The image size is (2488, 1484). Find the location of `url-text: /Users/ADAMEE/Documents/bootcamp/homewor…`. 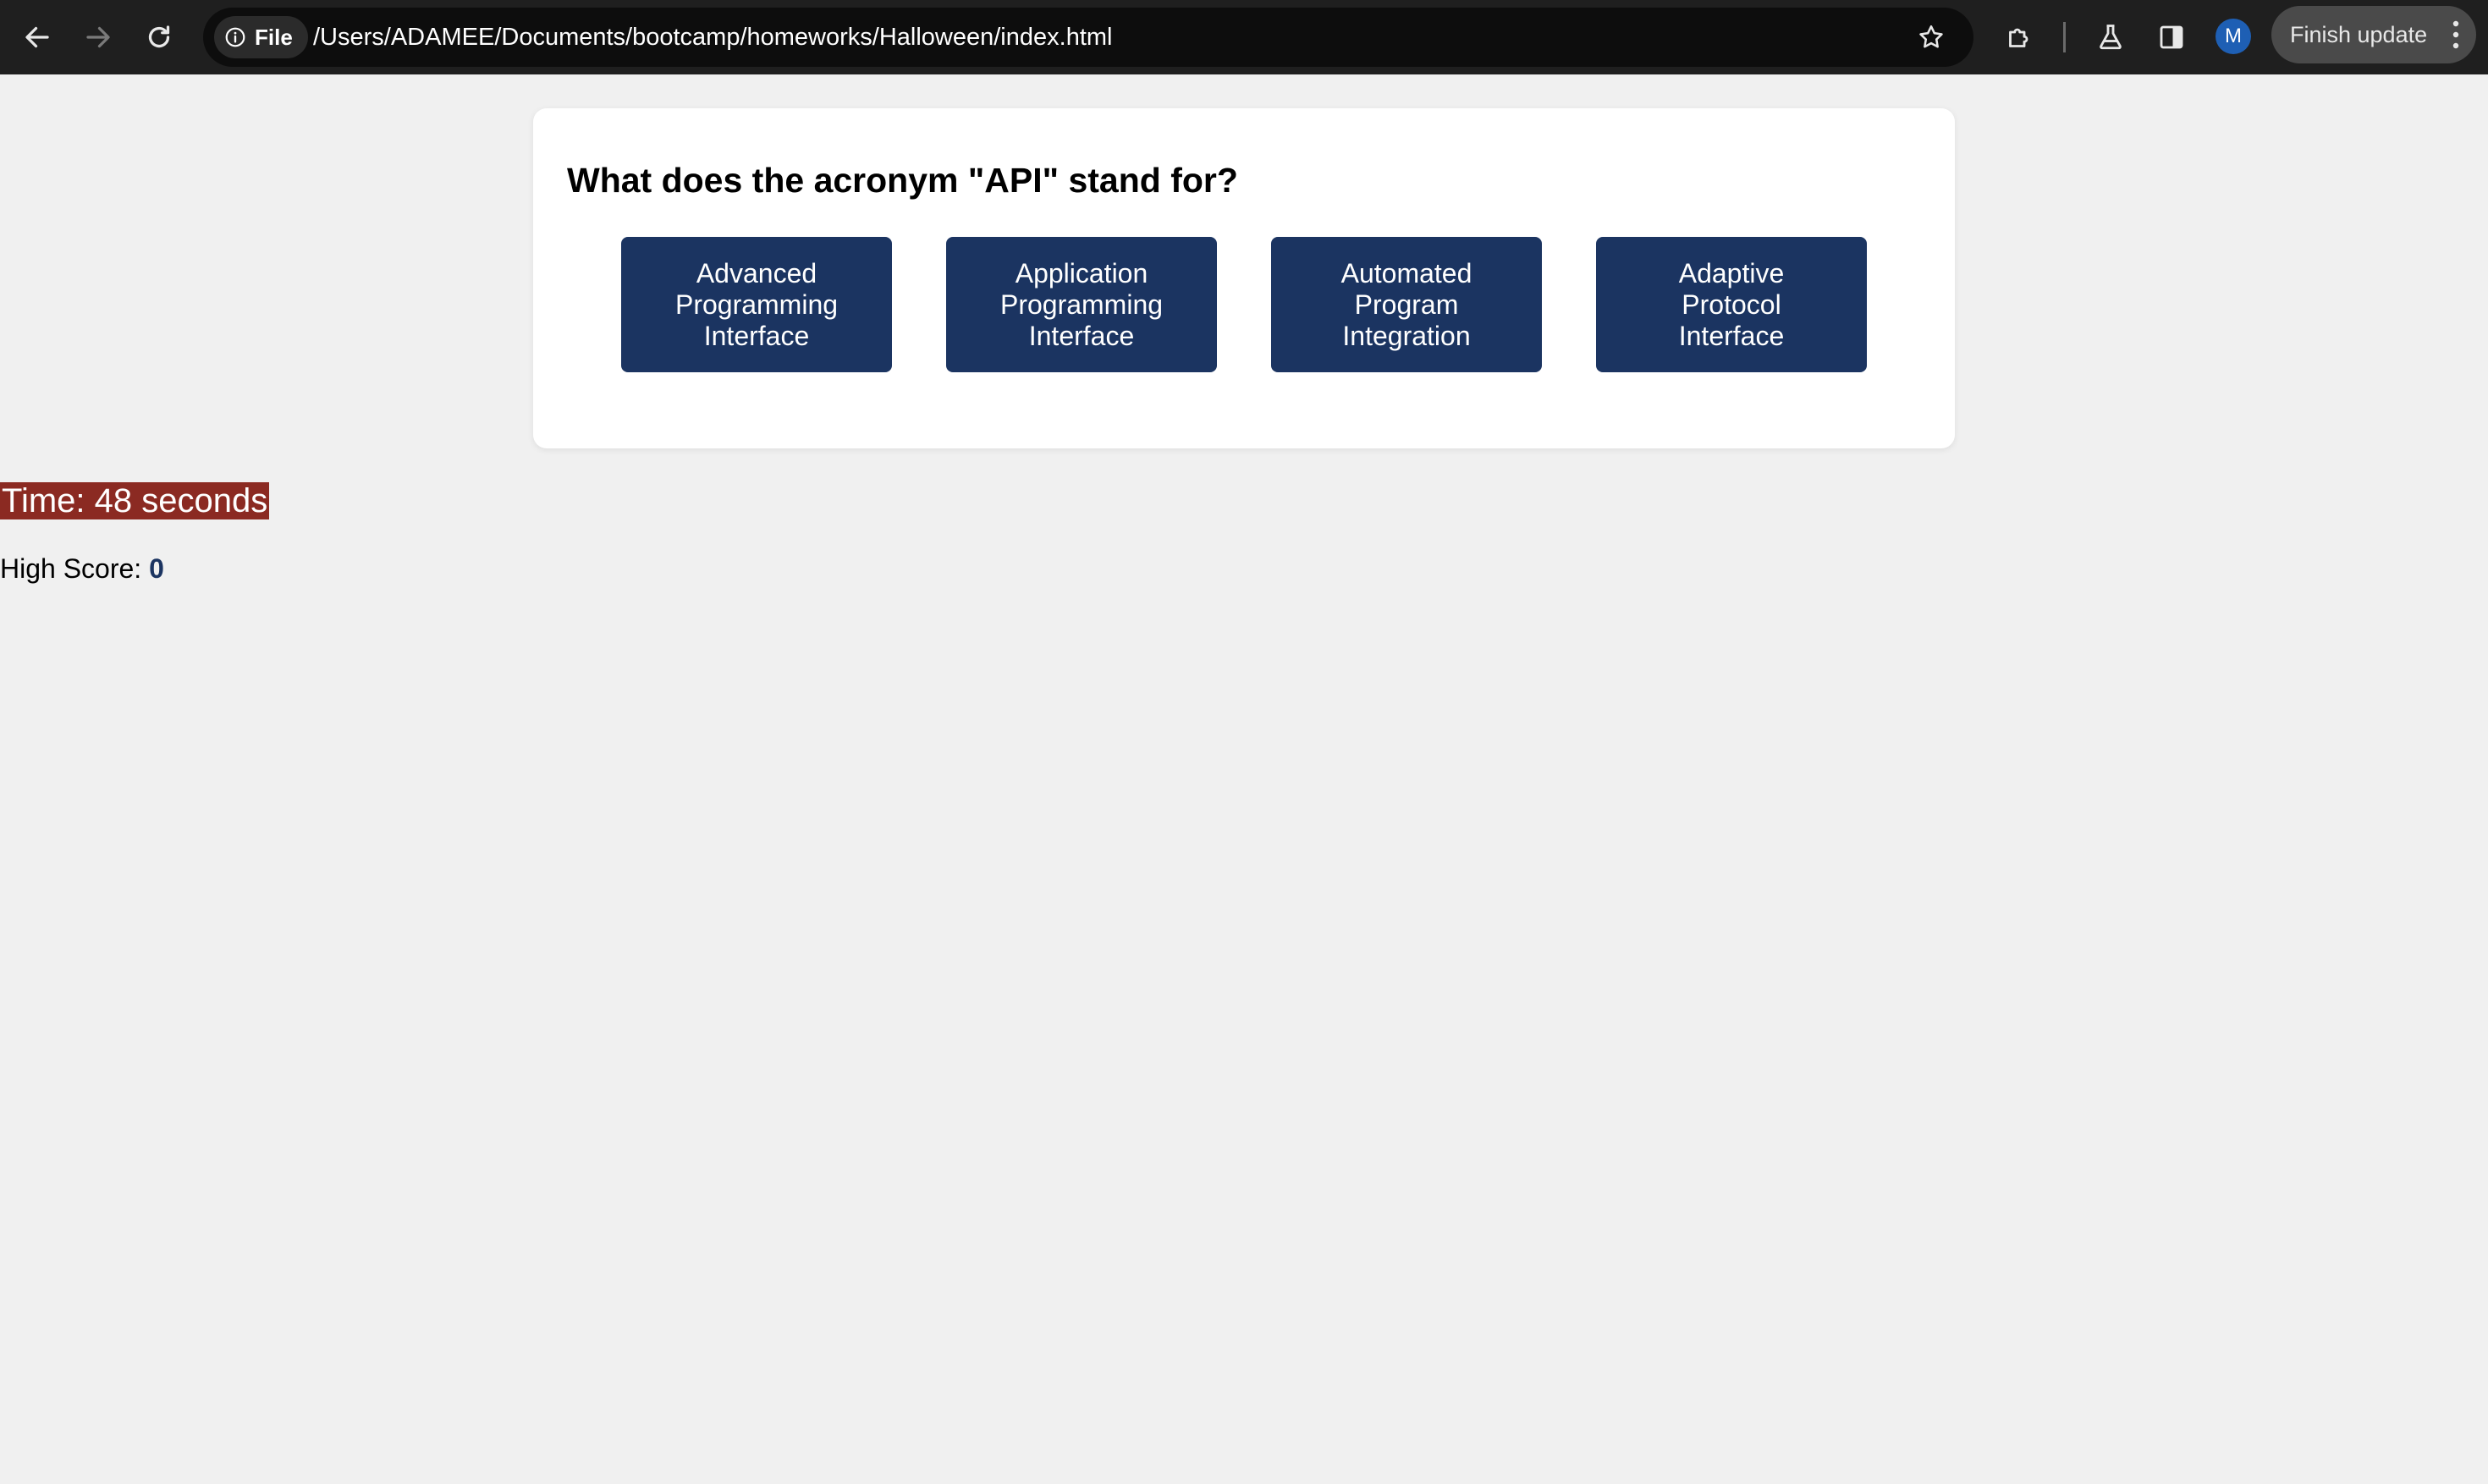

url-text: /Users/ADAMEE/Documents/bootcamp/homewor… is located at coordinates (712, 37).